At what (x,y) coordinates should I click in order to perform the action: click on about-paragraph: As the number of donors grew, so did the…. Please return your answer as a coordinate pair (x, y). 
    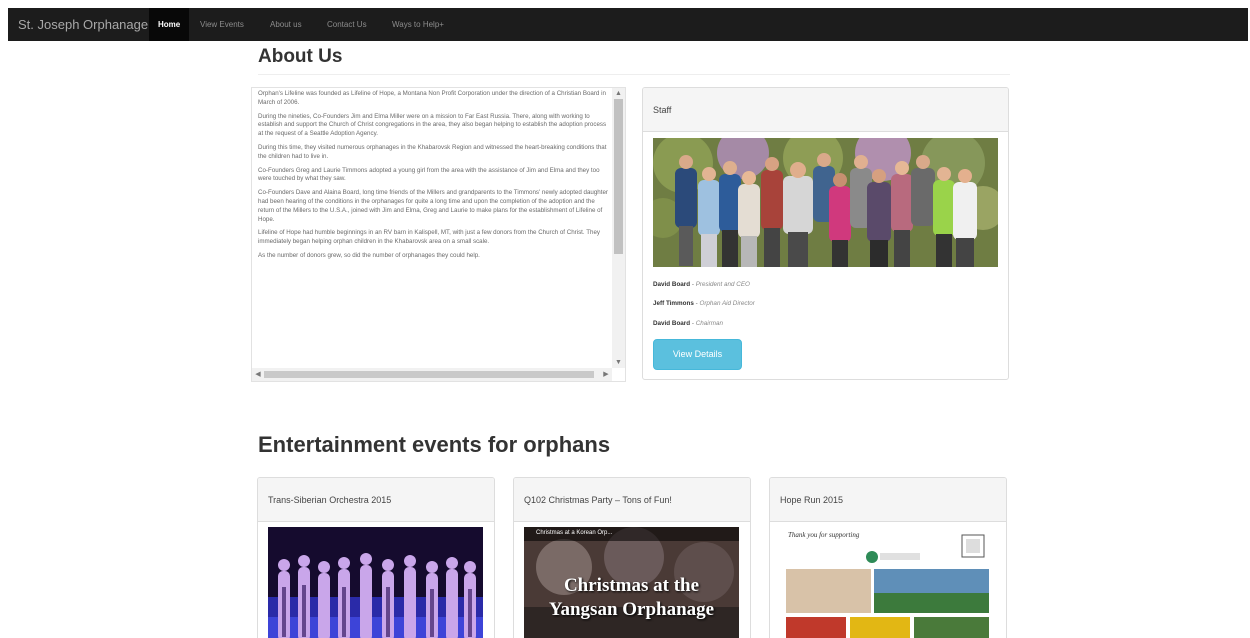
    Looking at the image, I should click on (369, 255).